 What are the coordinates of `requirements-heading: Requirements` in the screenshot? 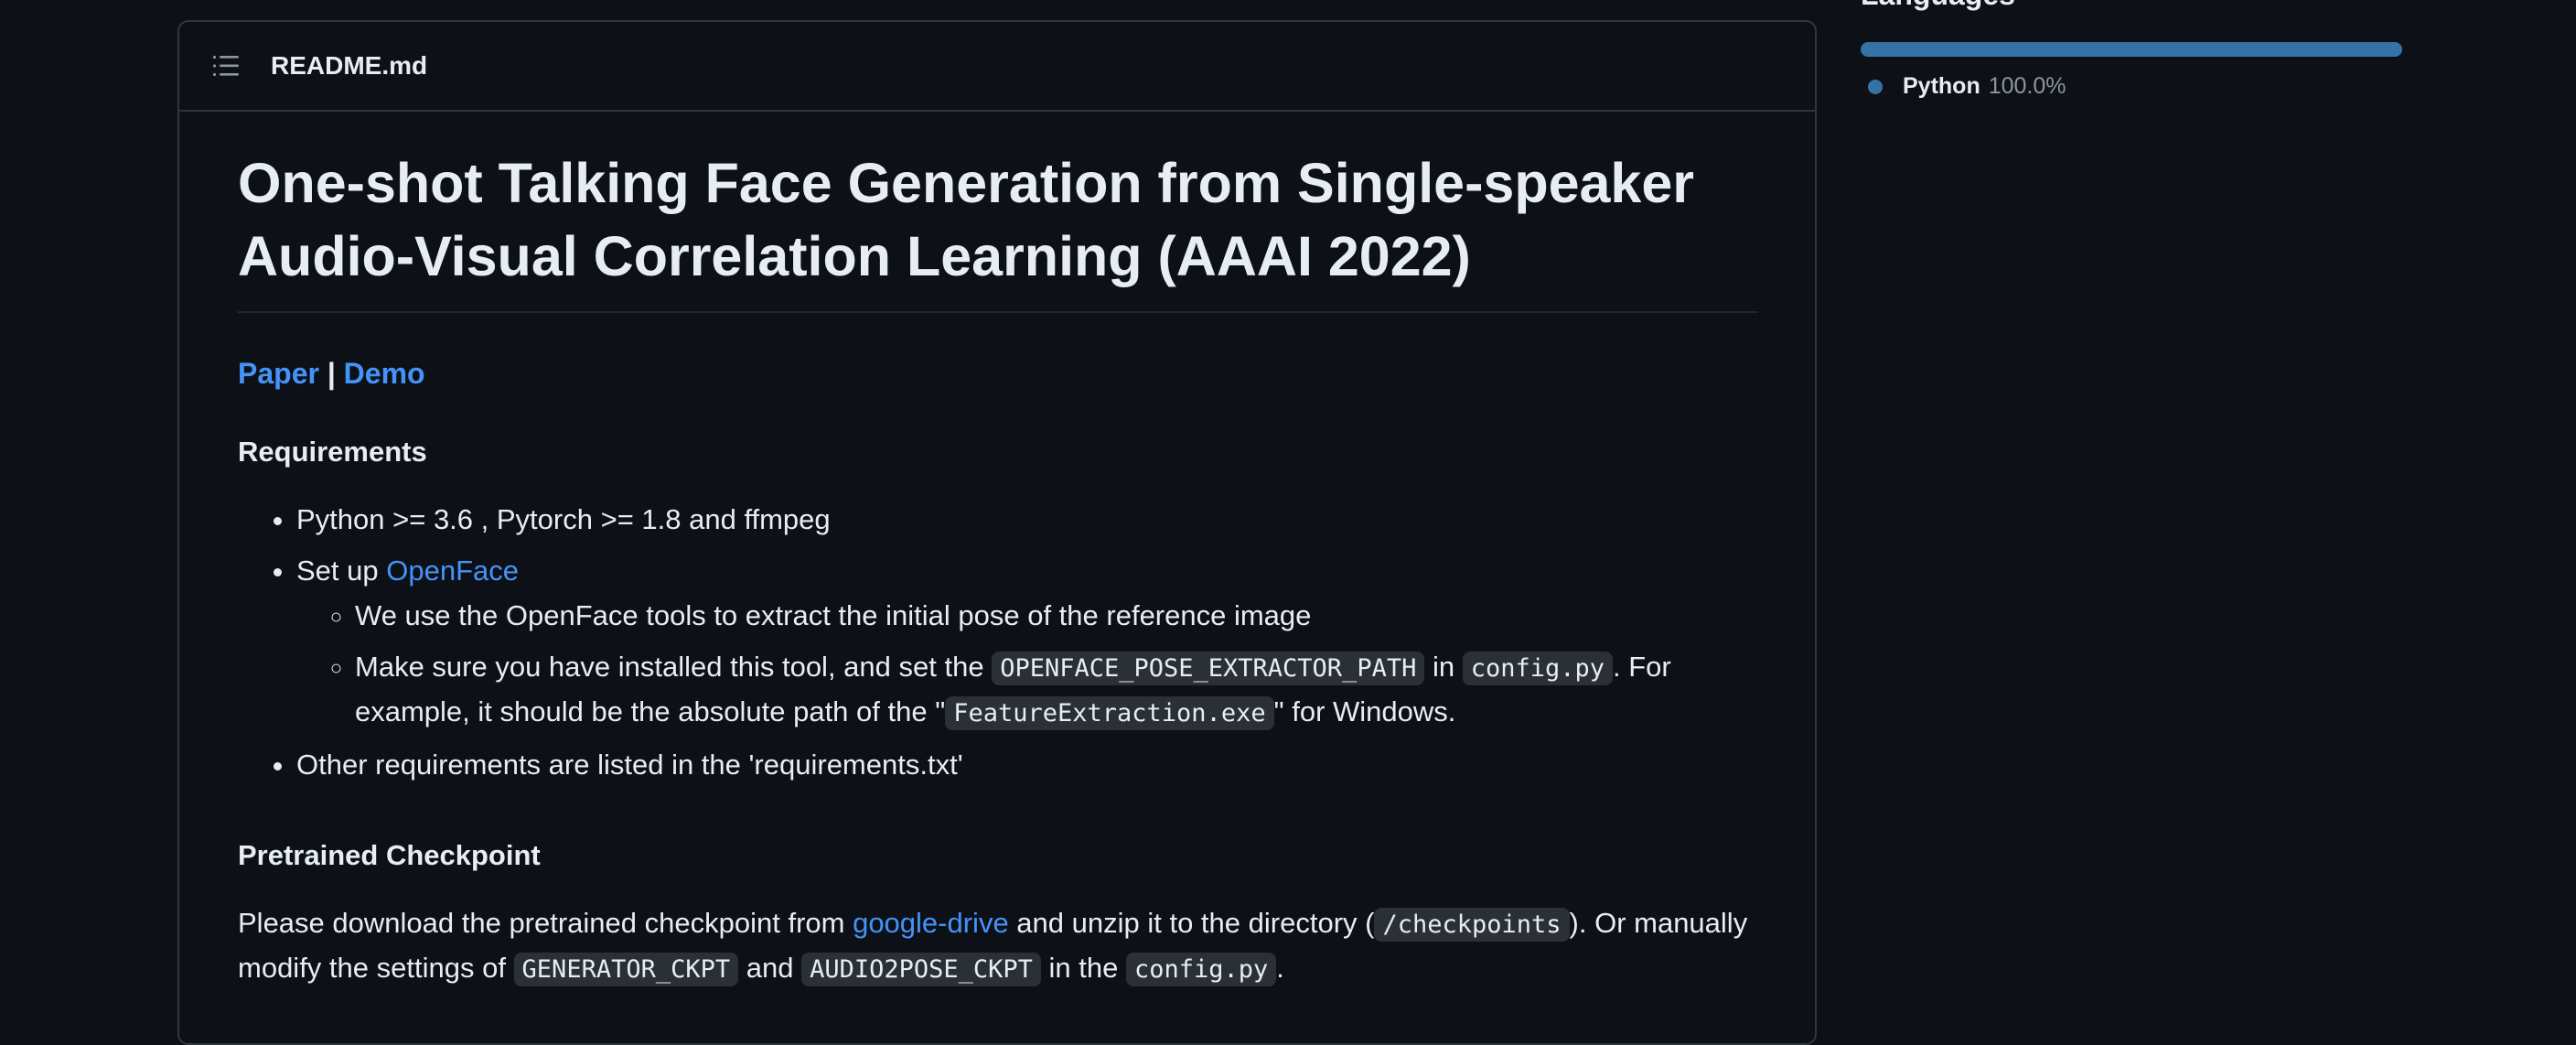 It's located at (333, 452).